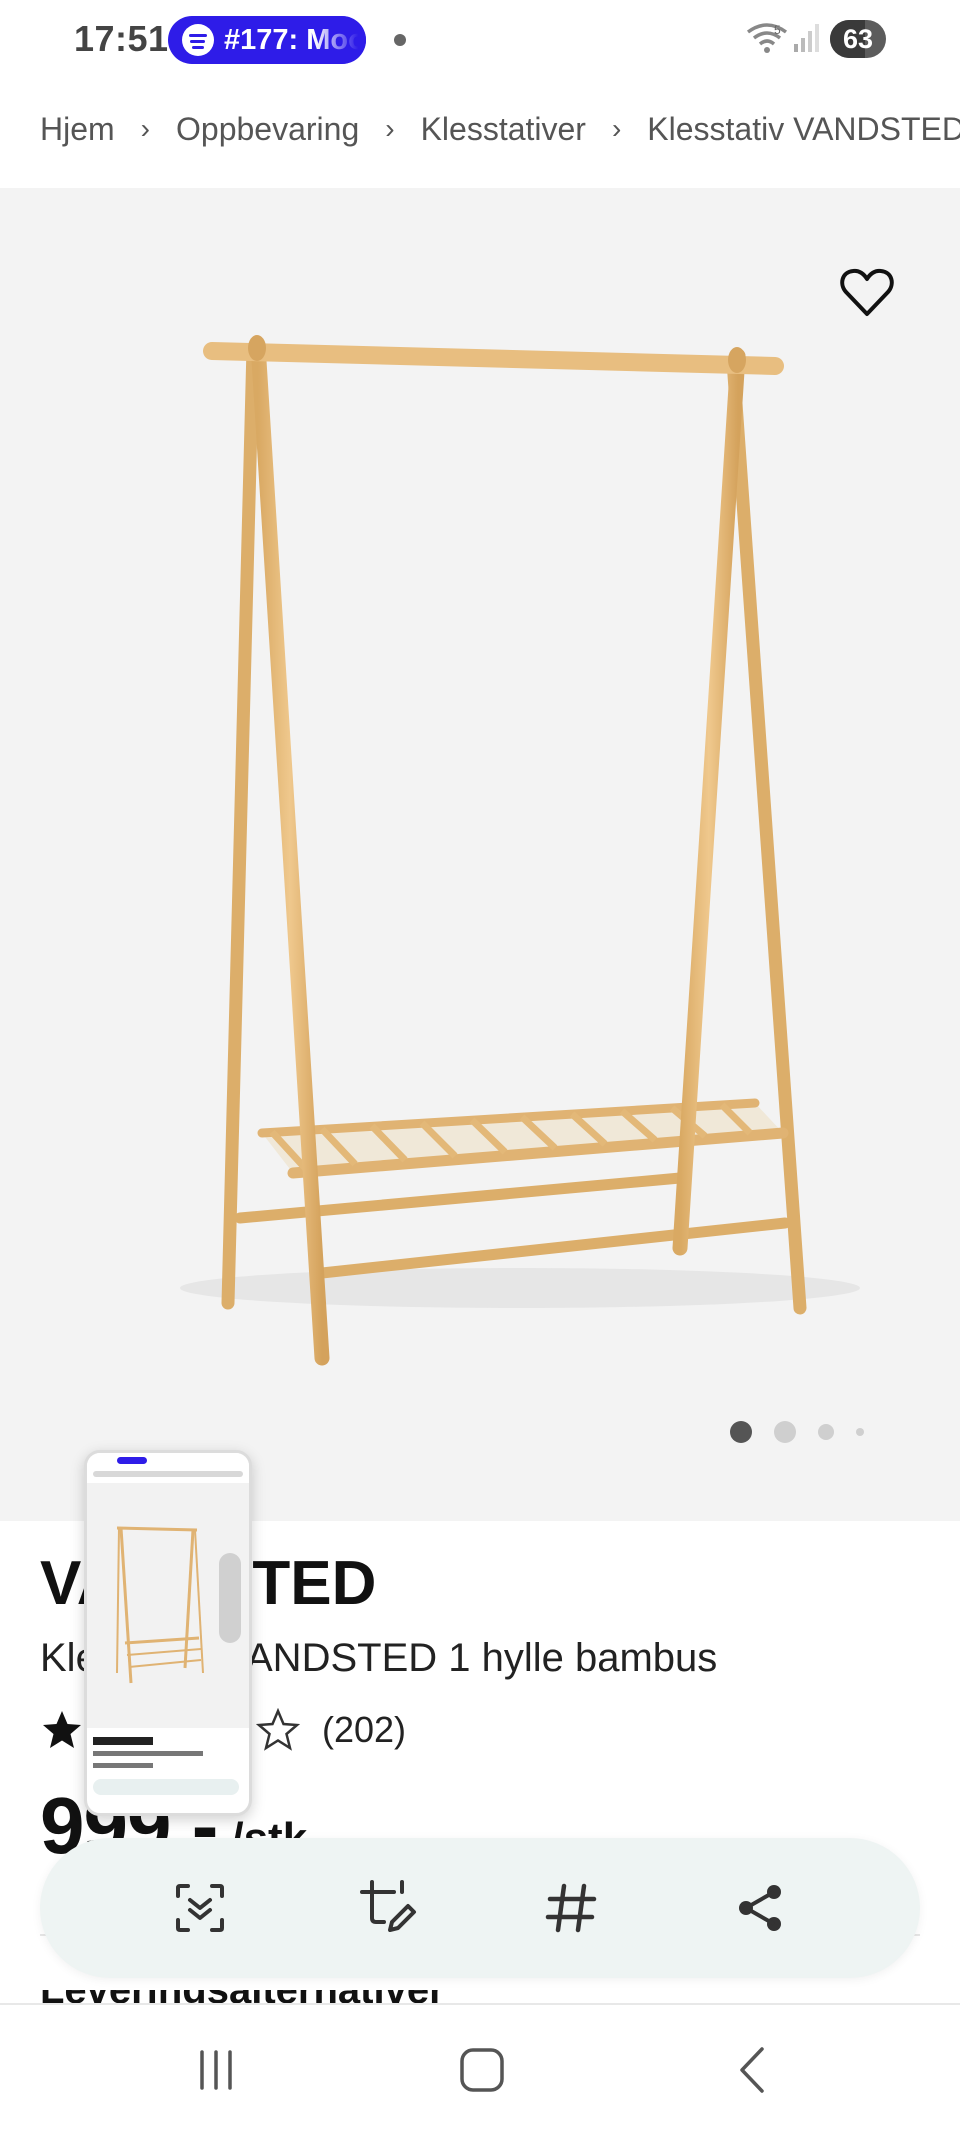 Image resolution: width=960 pixels, height=2135 pixels. I want to click on media-indicator: #177: Moo, so click(267, 40).